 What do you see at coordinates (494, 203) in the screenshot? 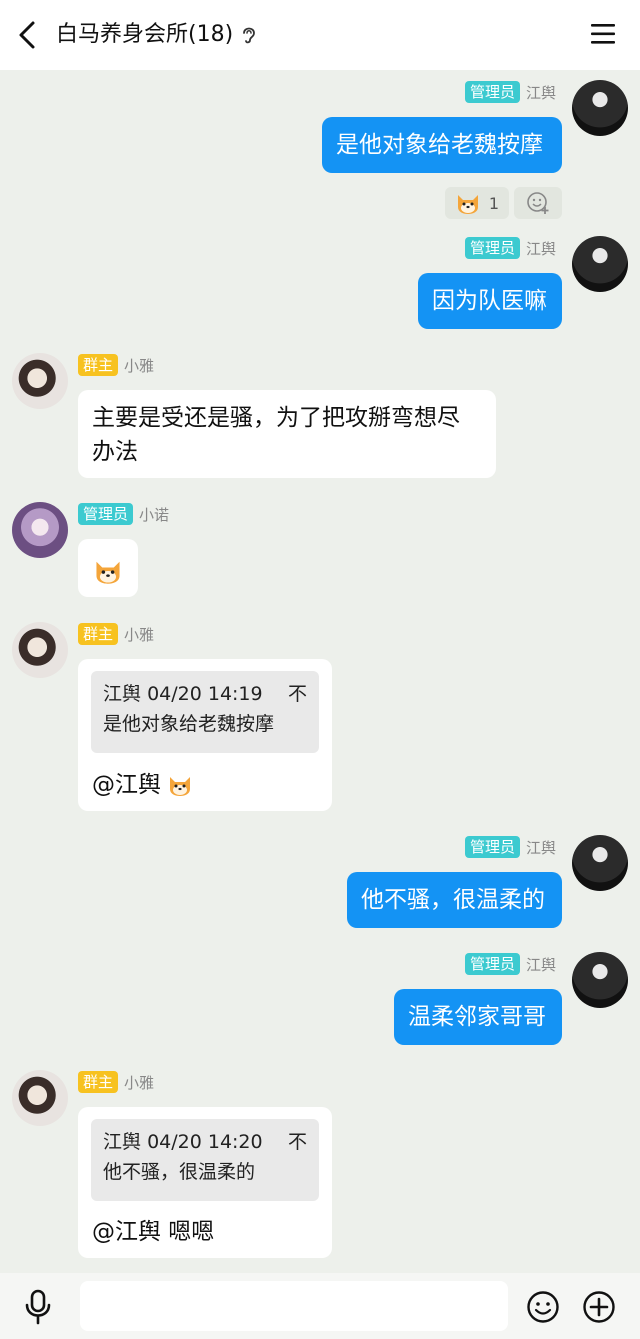
I see `reaction-count: 1` at bounding box center [494, 203].